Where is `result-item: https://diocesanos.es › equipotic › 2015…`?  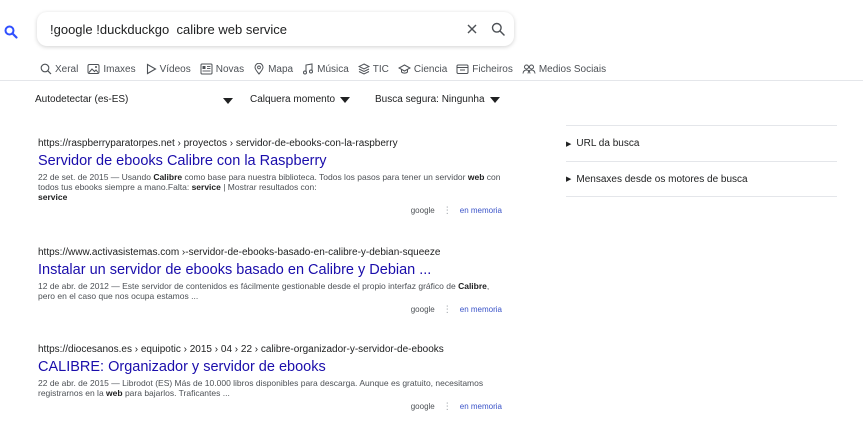
result-item: https://diocesanos.es › equipotic › 2015… is located at coordinates (270, 377).